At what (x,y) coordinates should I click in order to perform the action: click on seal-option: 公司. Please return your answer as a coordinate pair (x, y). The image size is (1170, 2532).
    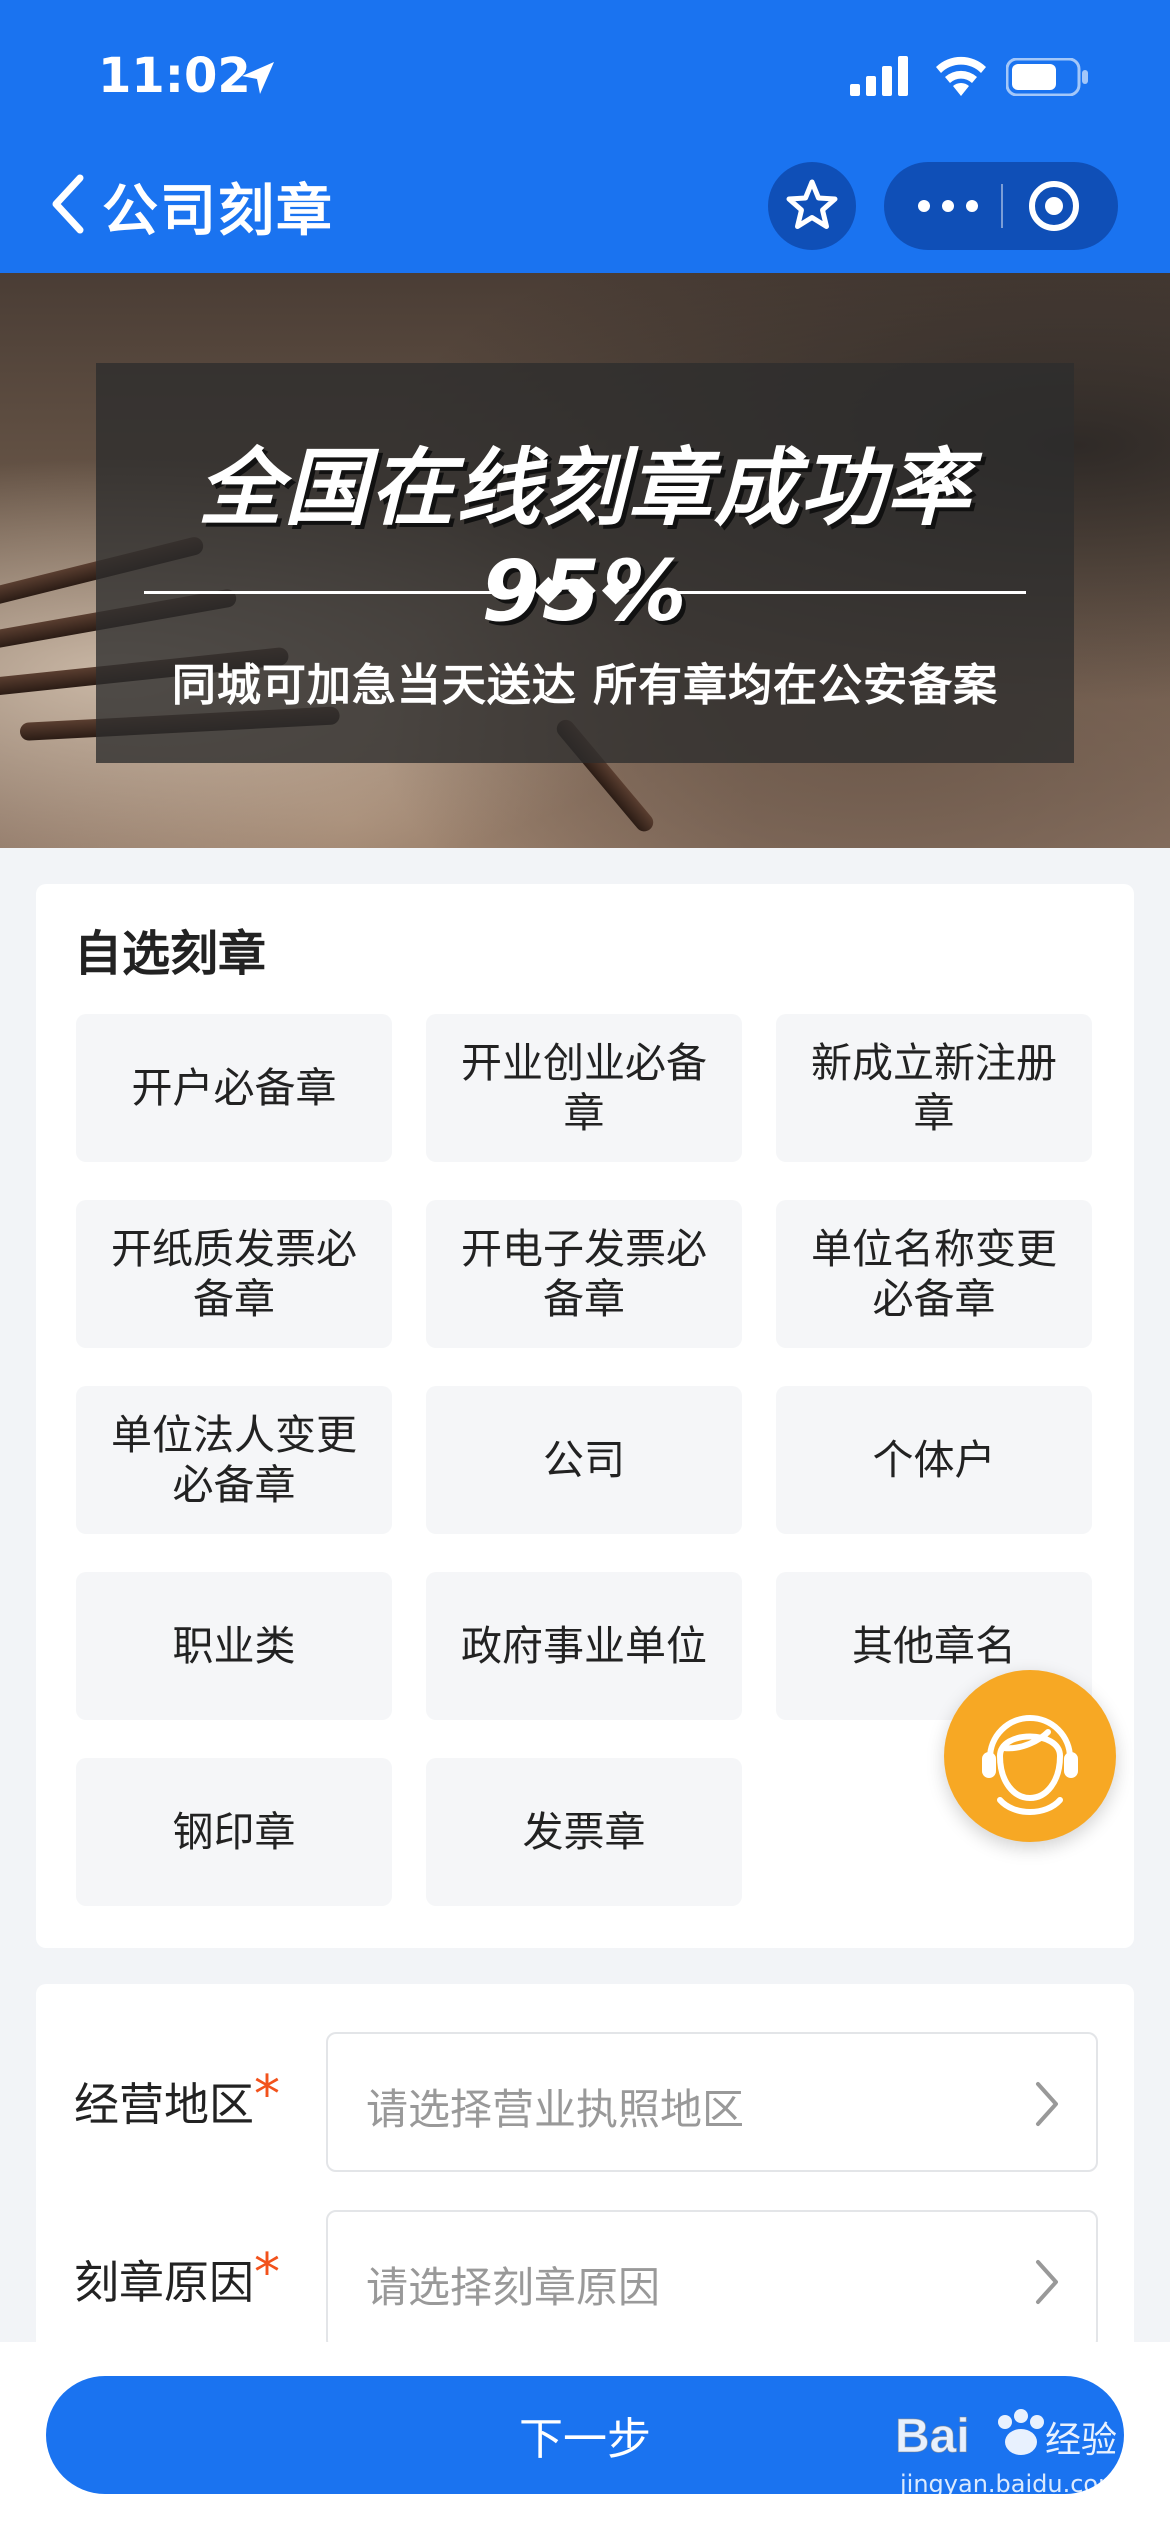
    Looking at the image, I should click on (584, 1460).